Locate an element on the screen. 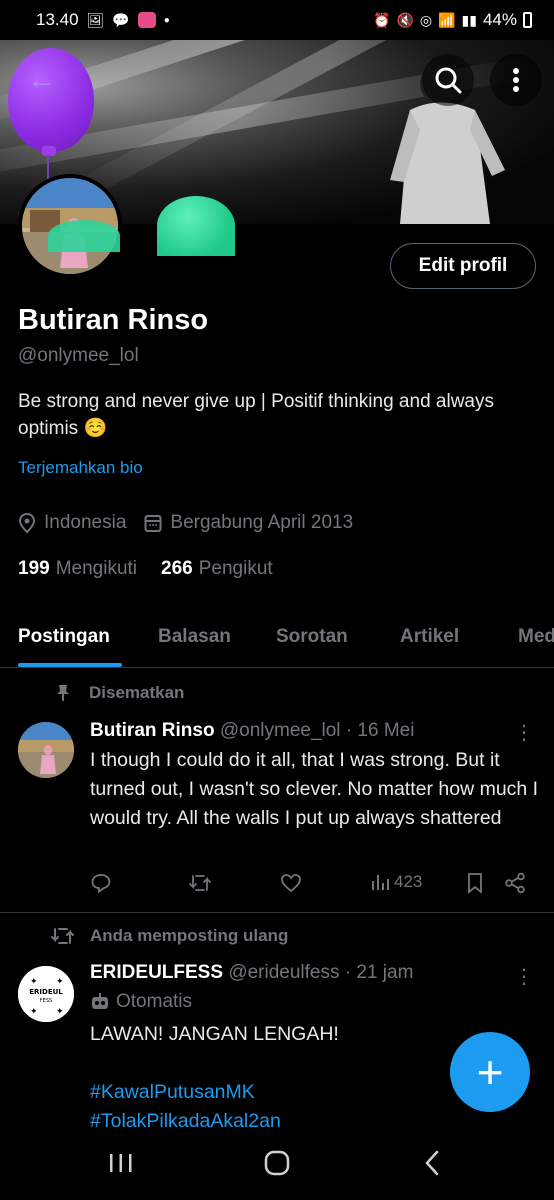 This screenshot has height=1200, width=554. wifi-icon: 📶 is located at coordinates (447, 19).